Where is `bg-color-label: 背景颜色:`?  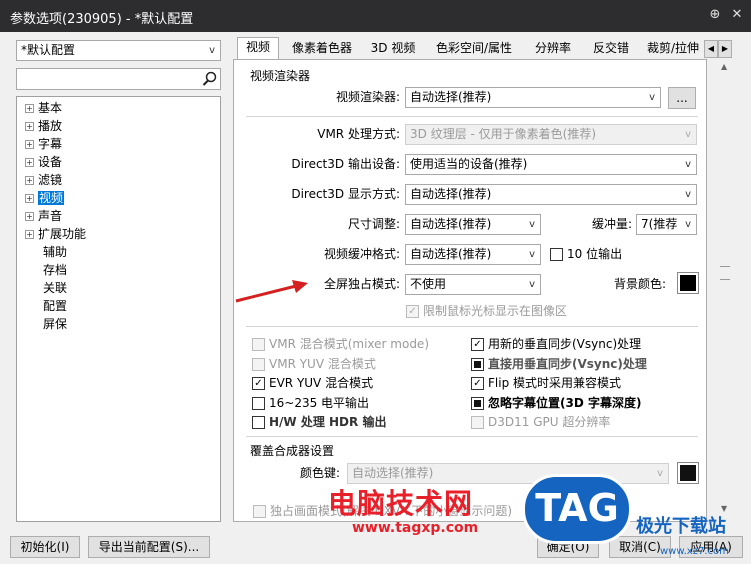
bg-color-label: 背景颜色: is located at coordinates (639, 284).